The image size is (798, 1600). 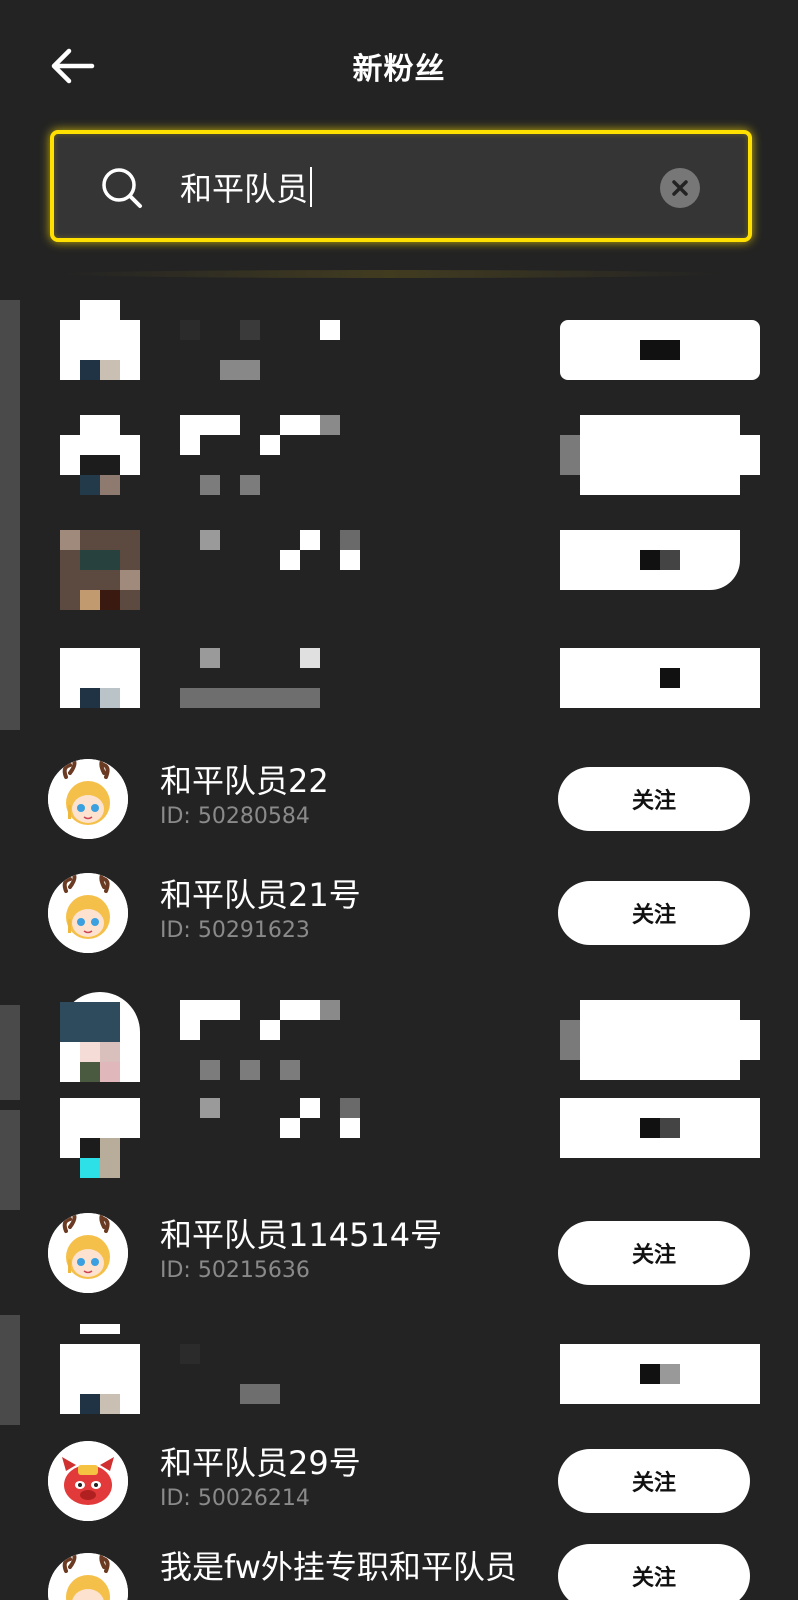 I want to click on user-id: ID: 50291623, so click(x=235, y=930).